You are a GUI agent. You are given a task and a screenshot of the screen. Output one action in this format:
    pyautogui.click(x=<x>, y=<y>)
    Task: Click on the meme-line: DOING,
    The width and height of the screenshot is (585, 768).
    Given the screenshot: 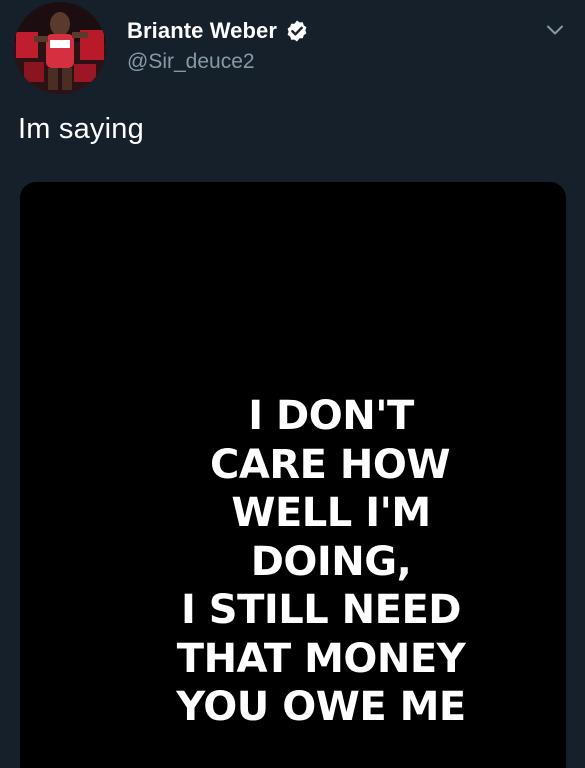 What is the action you would take?
    pyautogui.click(x=331, y=561)
    